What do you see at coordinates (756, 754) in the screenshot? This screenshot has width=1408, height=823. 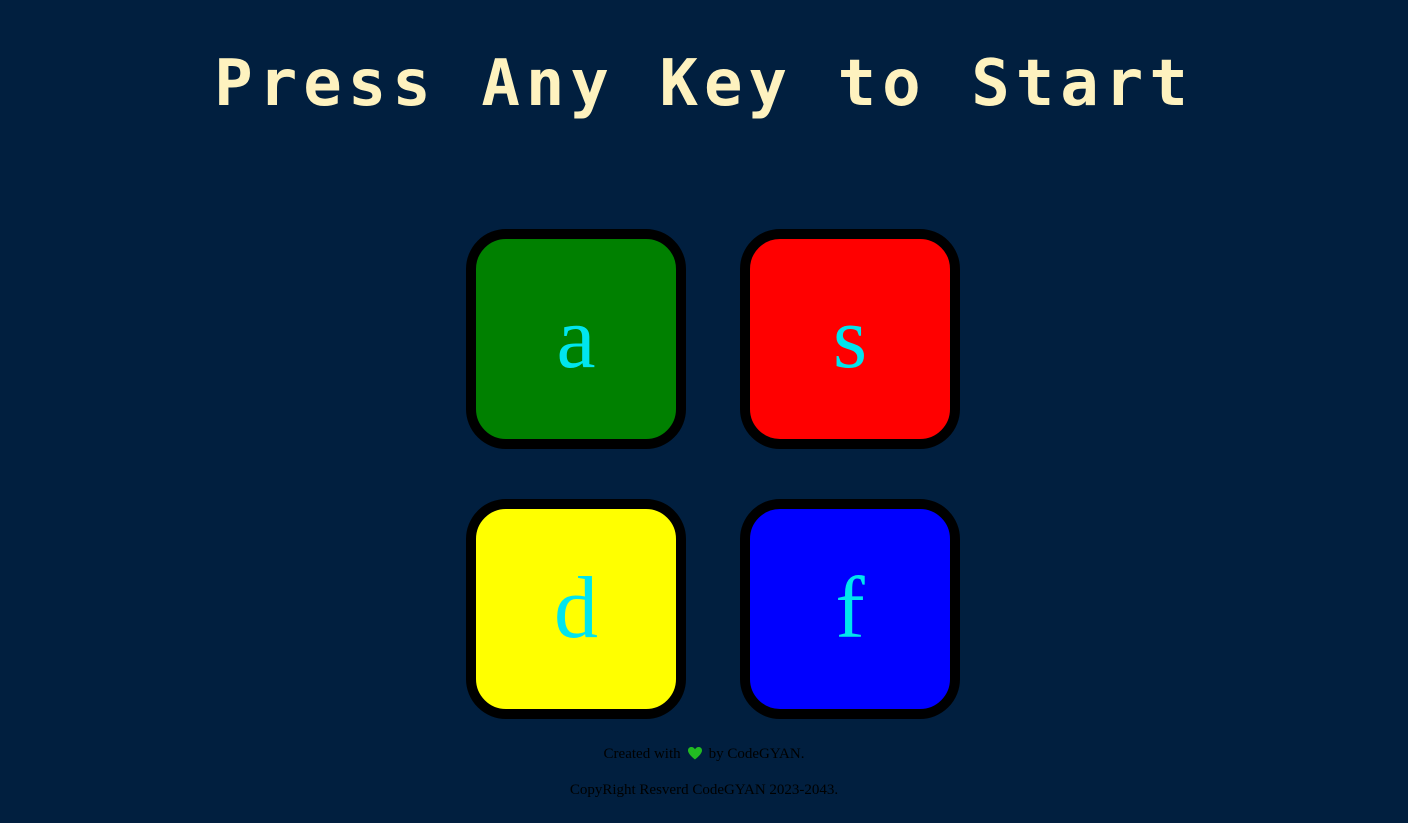 I see `footer-created-suffix: by CodeGYAN.` at bounding box center [756, 754].